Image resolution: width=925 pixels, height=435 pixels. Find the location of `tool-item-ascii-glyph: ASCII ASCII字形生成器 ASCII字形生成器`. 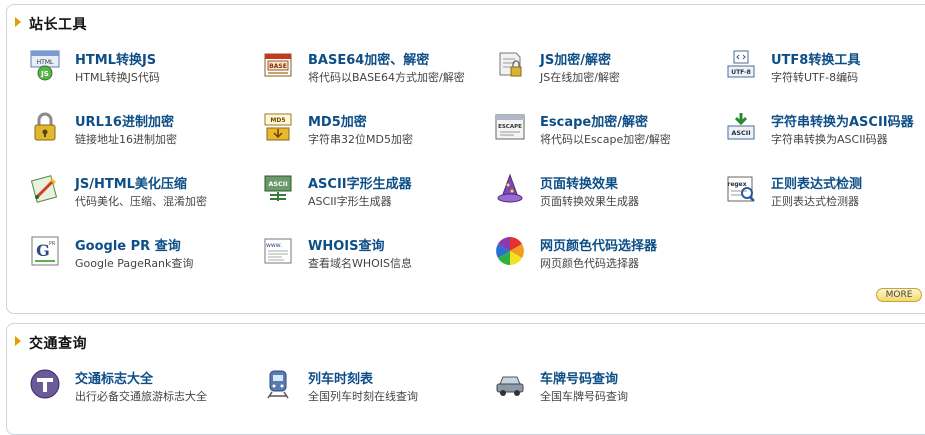

tool-item-ascii-glyph: ASCII ASCII字形生成器 ASCII字形生成器 is located at coordinates (377, 195).